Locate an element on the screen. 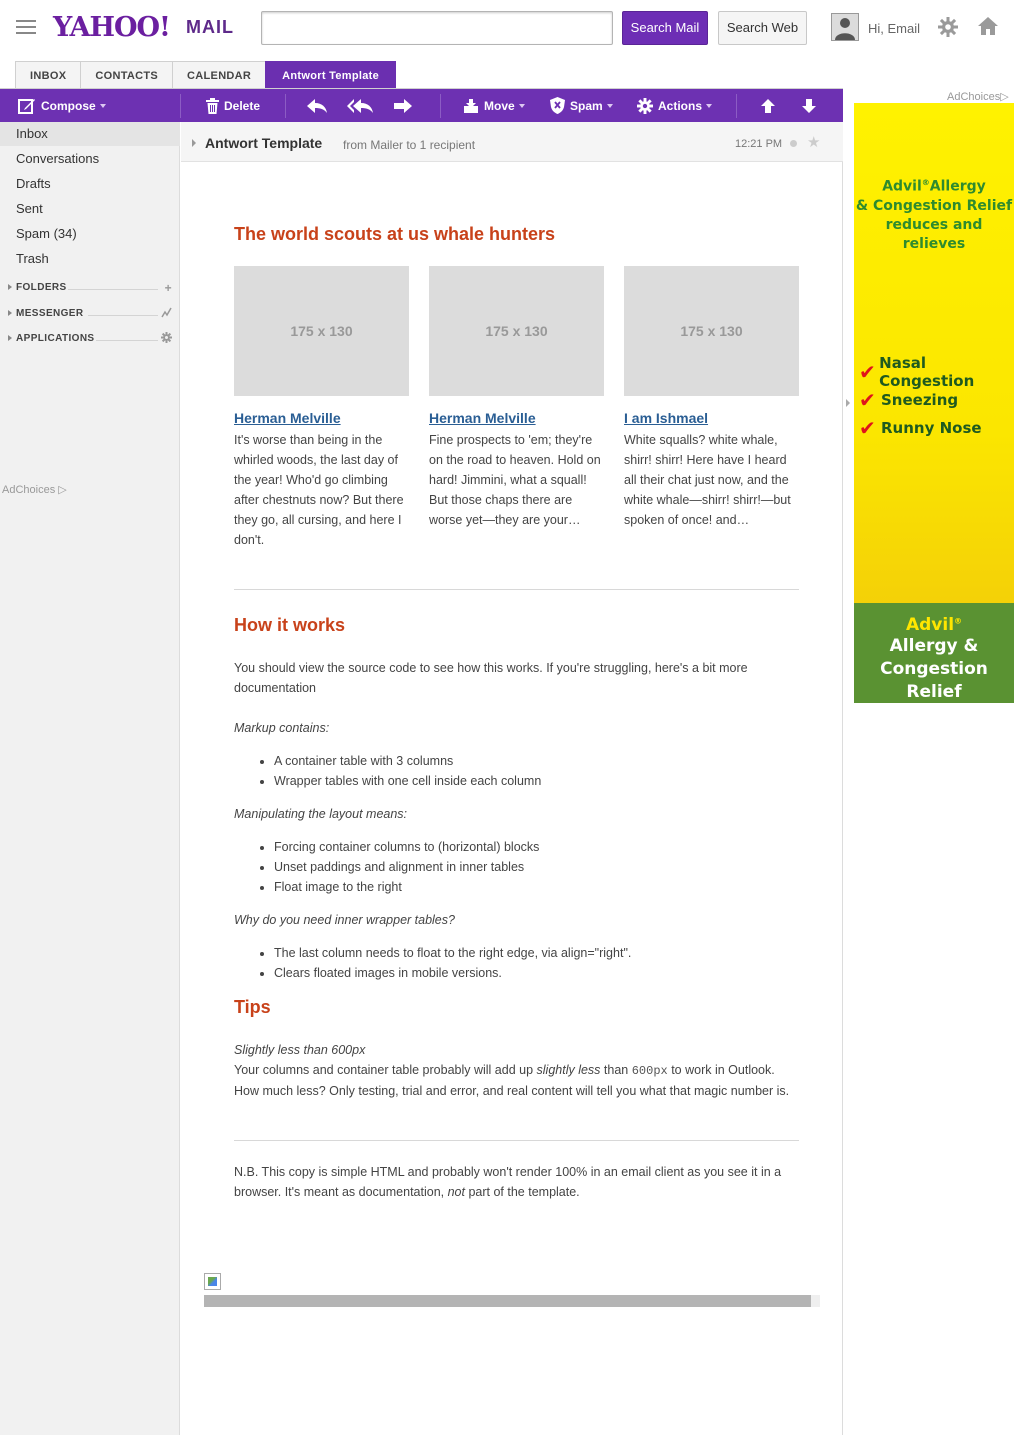  sidebar-section-messenger: MESSENGER is located at coordinates (90, 315).